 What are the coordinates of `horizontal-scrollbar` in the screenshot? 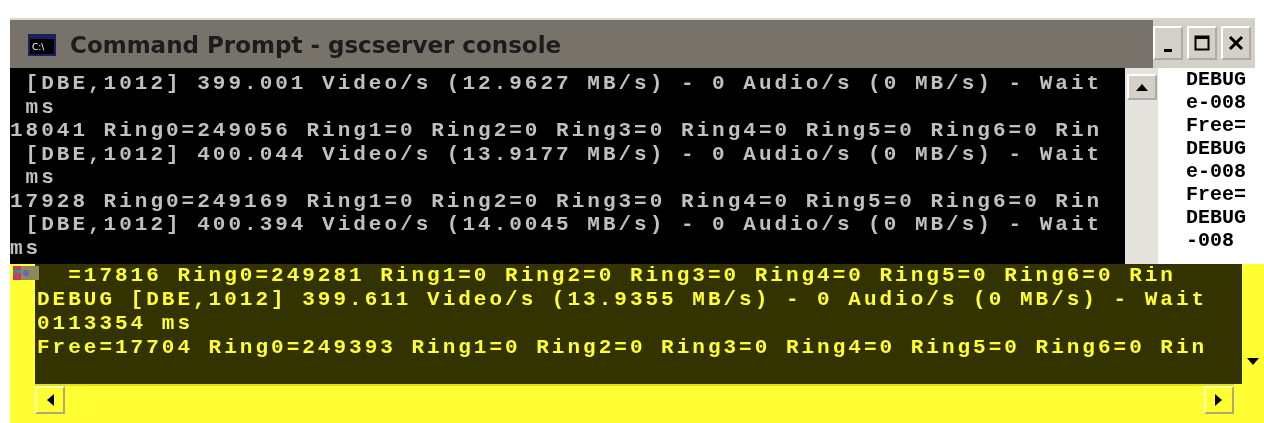 It's located at (634, 399).